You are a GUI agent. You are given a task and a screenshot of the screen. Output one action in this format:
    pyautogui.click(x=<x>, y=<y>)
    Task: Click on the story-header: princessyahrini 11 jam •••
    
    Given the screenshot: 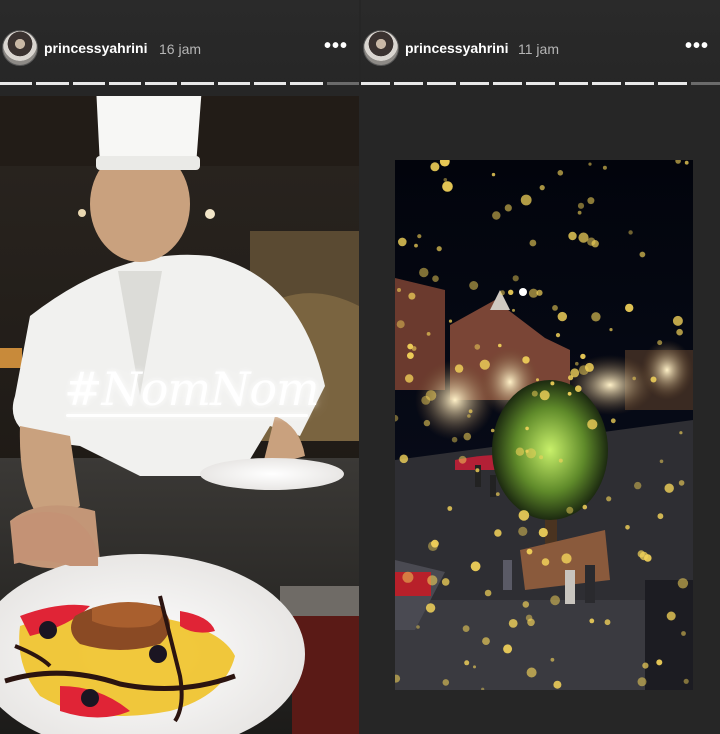 What is the action you would take?
    pyautogui.click(x=540, y=48)
    